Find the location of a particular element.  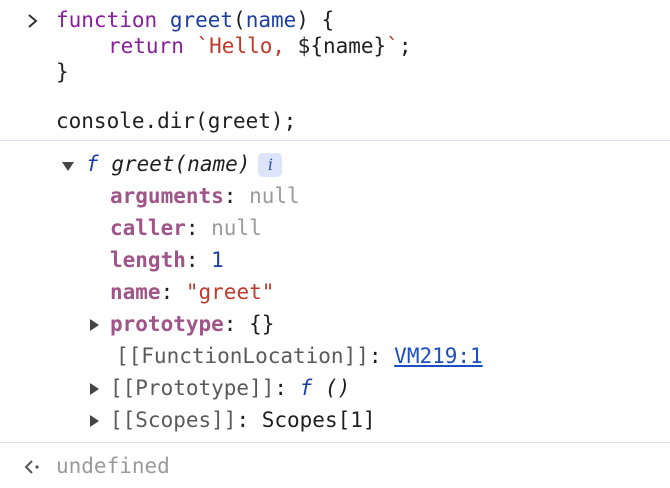

separator-top is located at coordinates (335, 140).